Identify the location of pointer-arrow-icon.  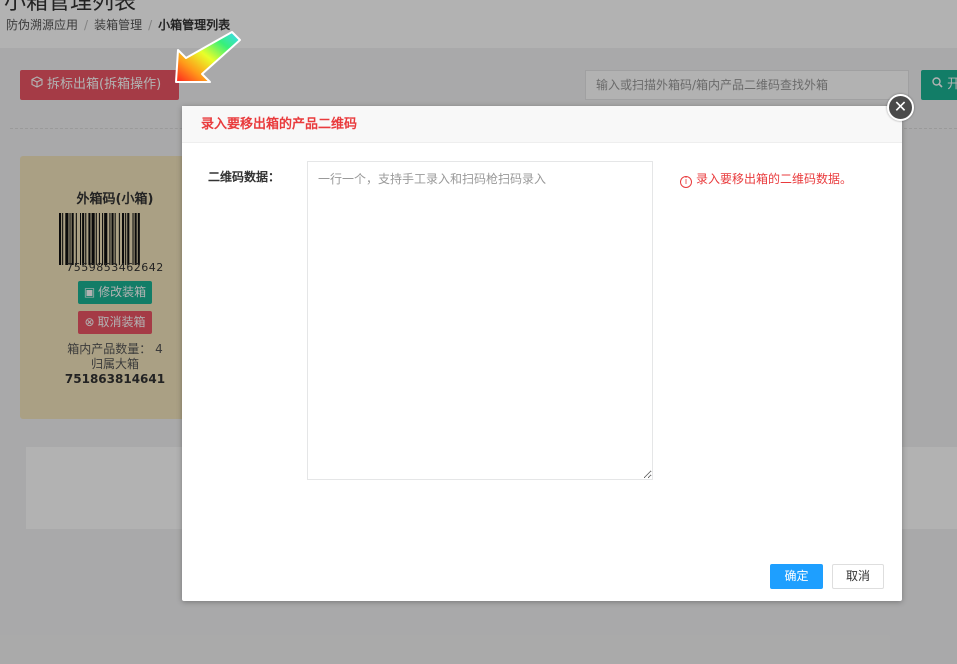
(208, 57).